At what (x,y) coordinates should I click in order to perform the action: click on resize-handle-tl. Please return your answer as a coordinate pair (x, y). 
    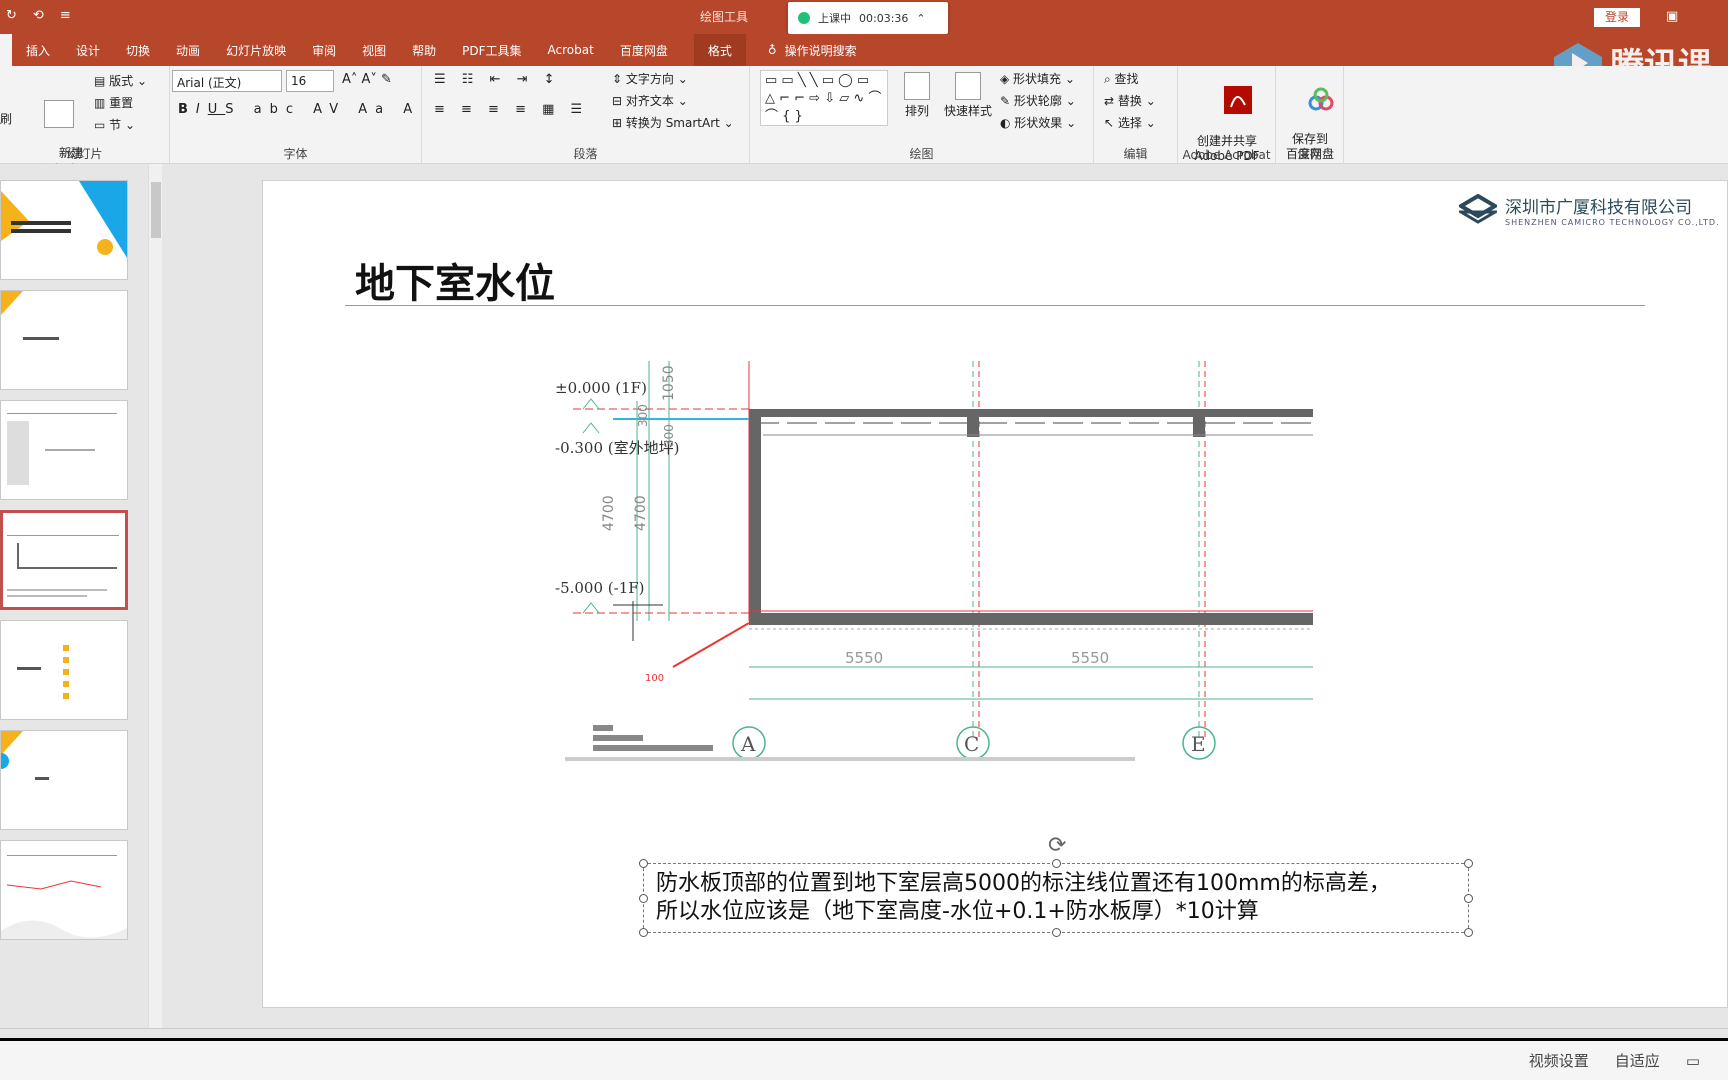
    Looking at the image, I should click on (643, 863).